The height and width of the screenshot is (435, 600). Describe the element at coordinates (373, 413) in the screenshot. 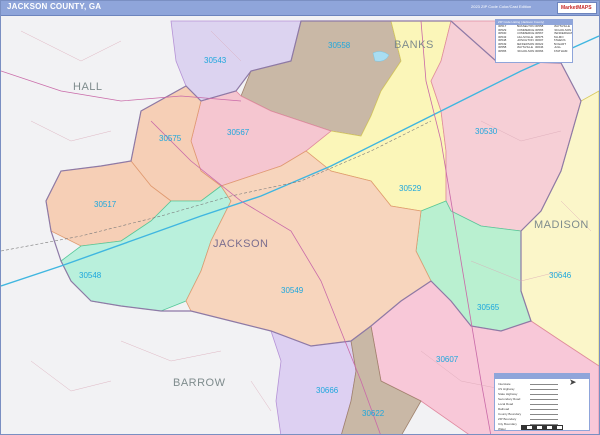

I see `zip-label-30622: 30622` at that location.